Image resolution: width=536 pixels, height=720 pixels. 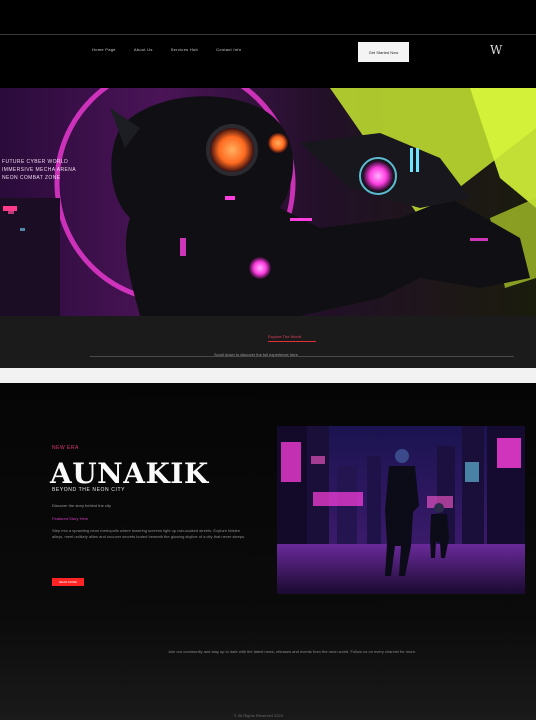 I want to click on explore-link: Explore The World, so click(x=284, y=336).